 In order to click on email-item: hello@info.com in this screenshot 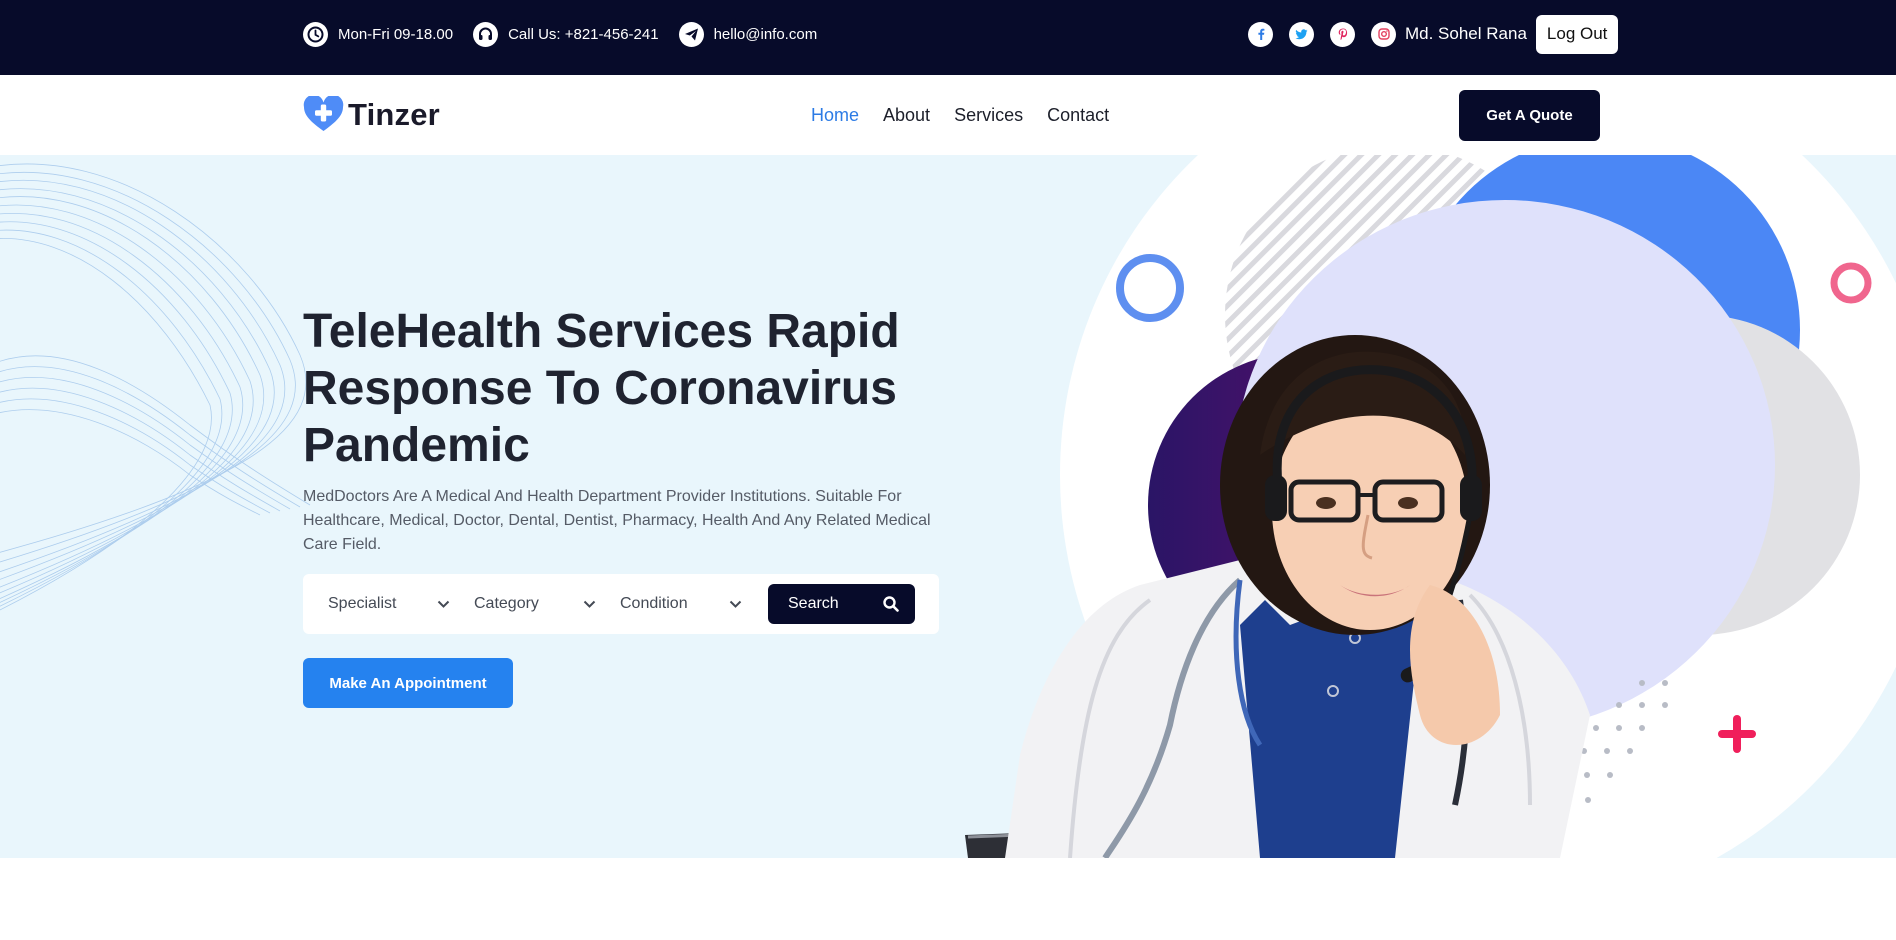, I will do `click(748, 34)`.